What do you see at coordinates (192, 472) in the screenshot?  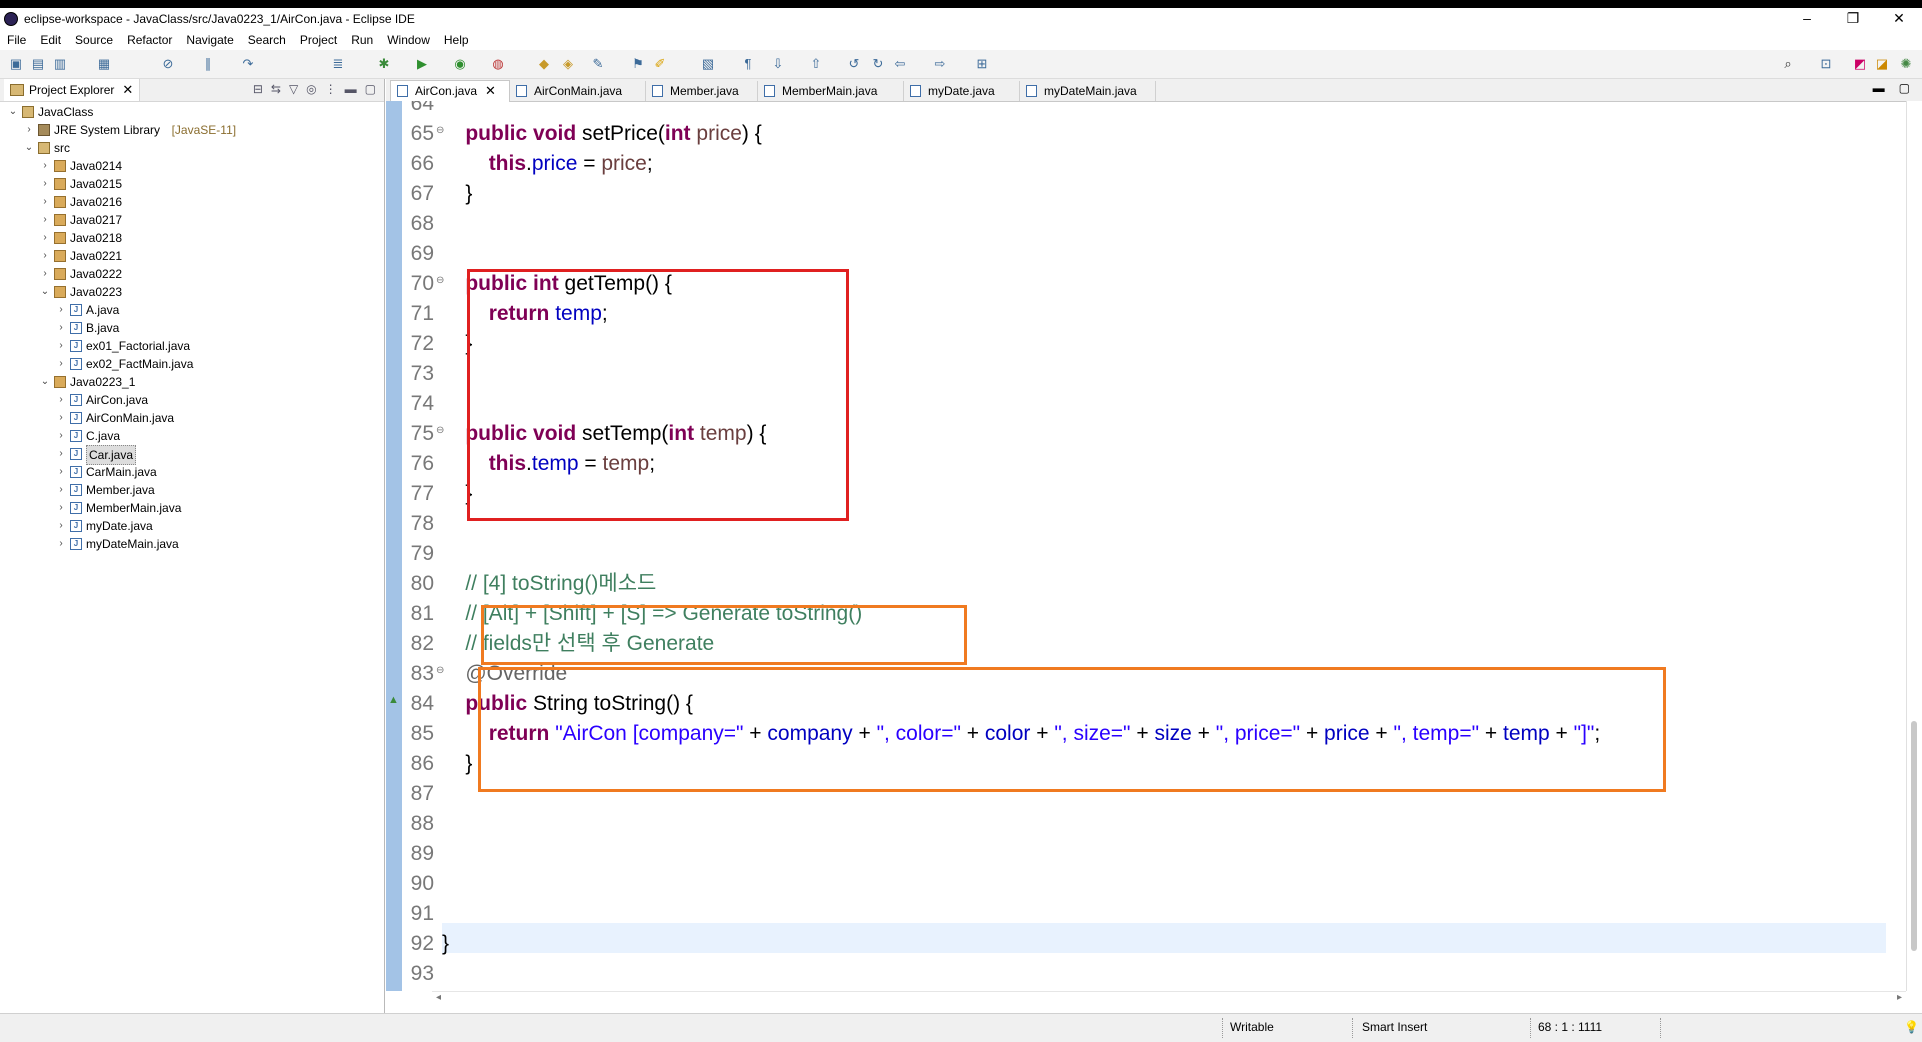 I see `tree-item: › J CarMain.java` at bounding box center [192, 472].